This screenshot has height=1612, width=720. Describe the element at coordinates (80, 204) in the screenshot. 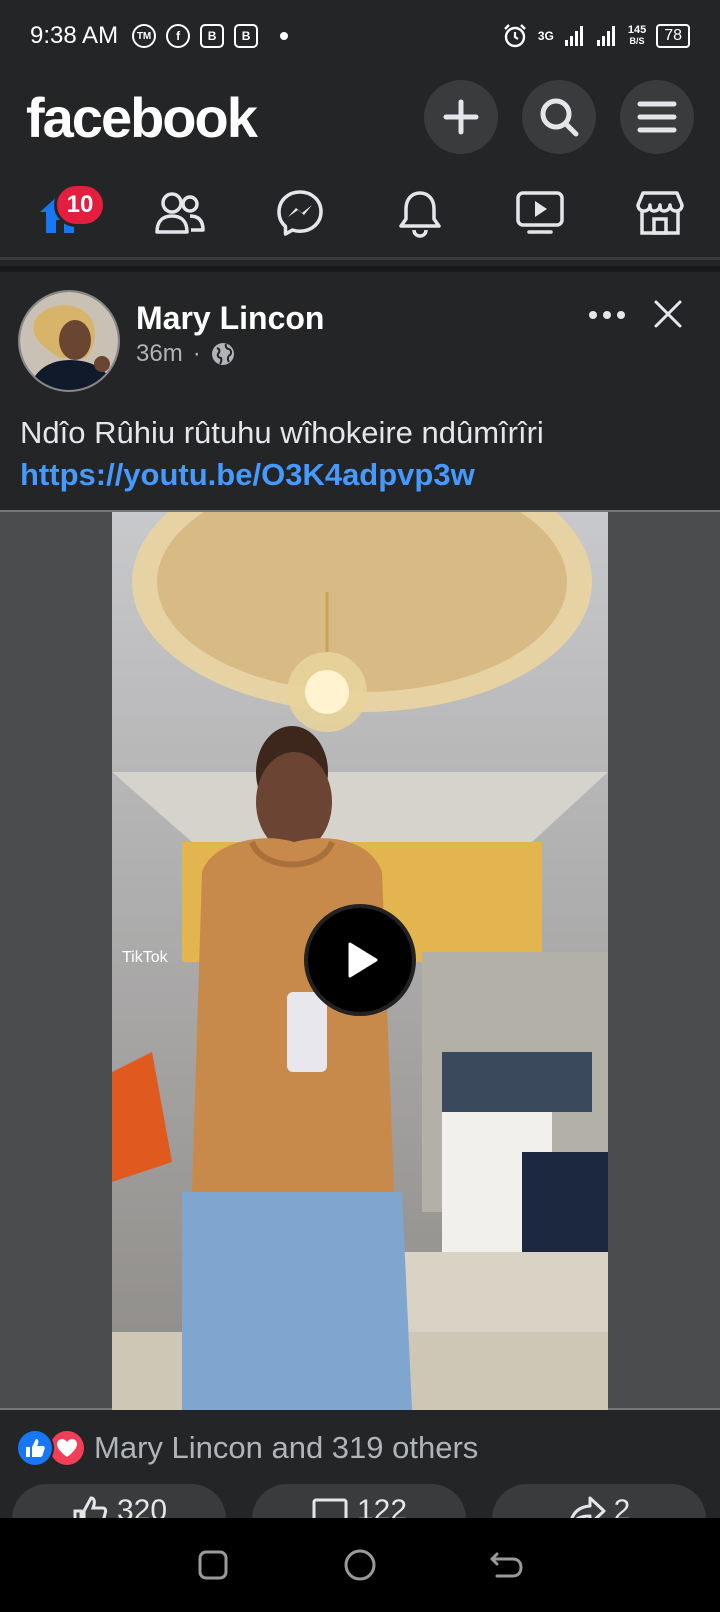

I see `home-notification-badge: 10` at that location.